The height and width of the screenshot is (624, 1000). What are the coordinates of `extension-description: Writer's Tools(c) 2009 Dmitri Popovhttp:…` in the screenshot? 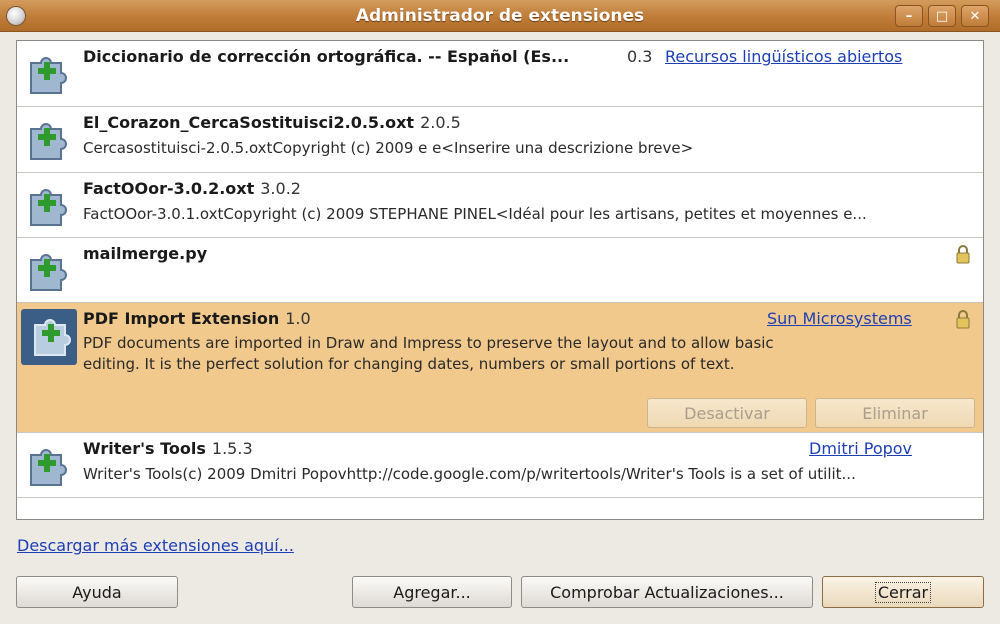 It's located at (469, 474).